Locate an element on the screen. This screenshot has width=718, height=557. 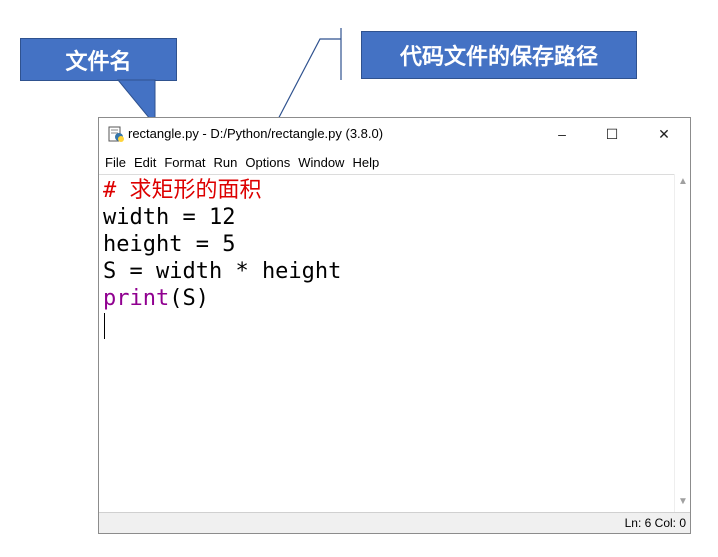
menu-file: File is located at coordinates (115, 162).